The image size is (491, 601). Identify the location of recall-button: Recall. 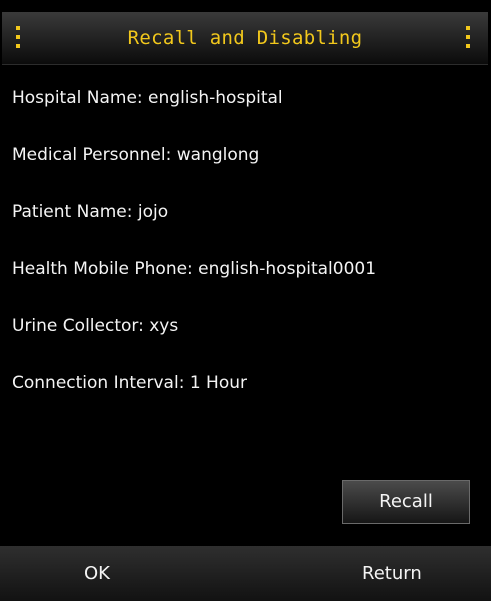
(406, 502).